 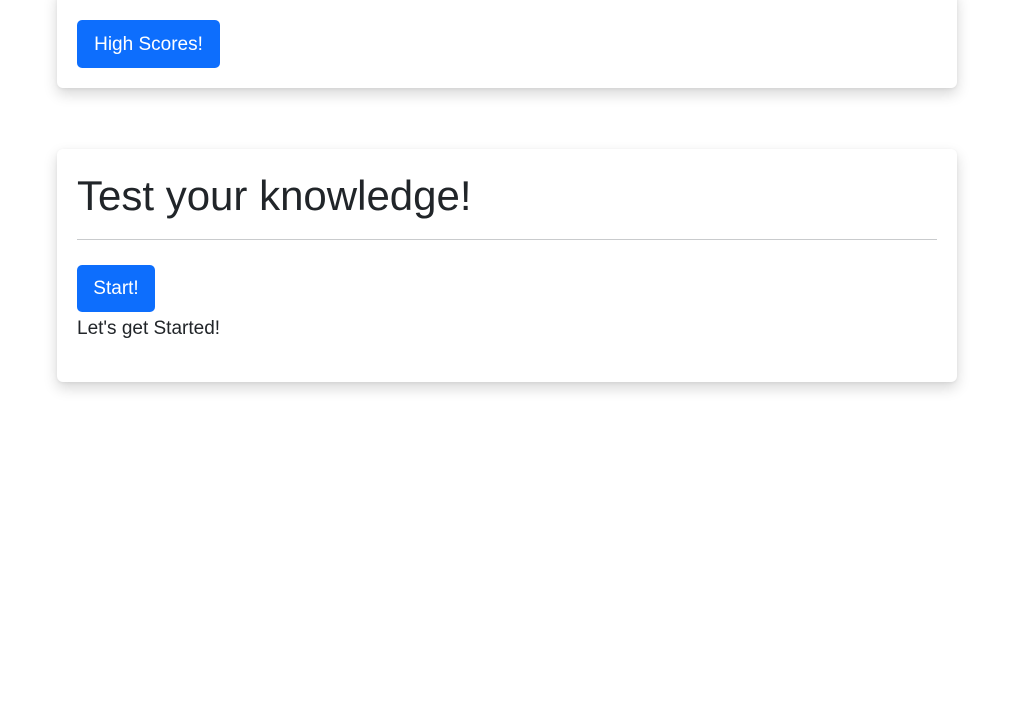 I want to click on high-scores-button: High Scores!, so click(x=148, y=44).